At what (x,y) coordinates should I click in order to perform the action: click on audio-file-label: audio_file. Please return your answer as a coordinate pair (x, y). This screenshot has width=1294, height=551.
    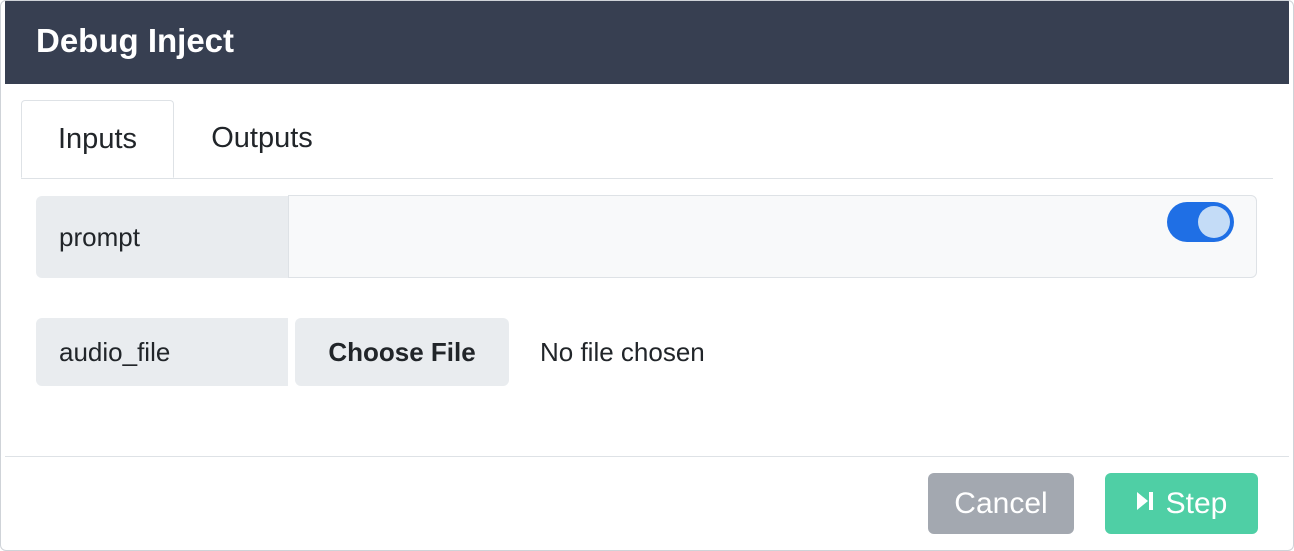
    Looking at the image, I should click on (162, 352).